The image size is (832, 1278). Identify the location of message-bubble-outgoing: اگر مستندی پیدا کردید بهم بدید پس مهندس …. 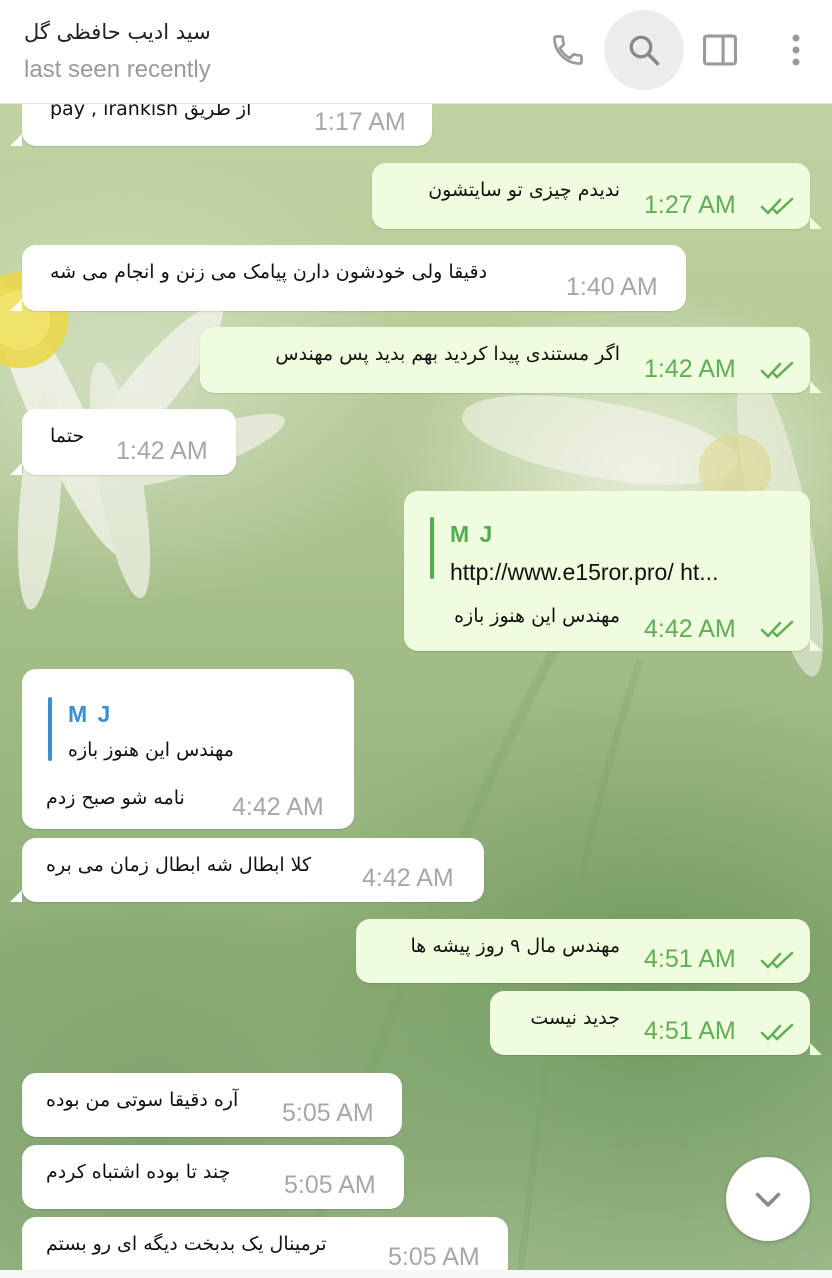
(511, 360).